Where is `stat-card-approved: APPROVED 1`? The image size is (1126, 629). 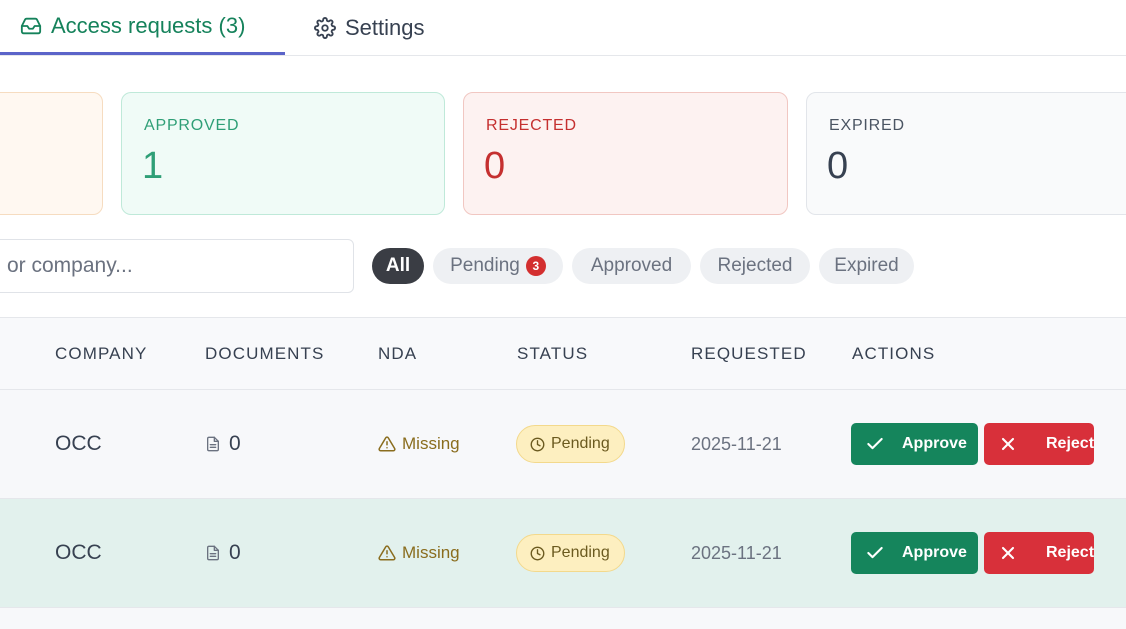 stat-card-approved: APPROVED 1 is located at coordinates (283, 153).